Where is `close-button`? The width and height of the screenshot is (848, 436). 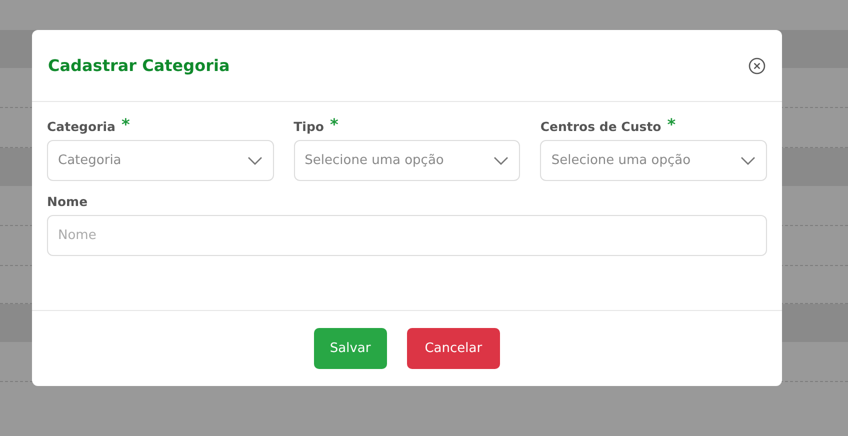
close-button is located at coordinates (757, 65).